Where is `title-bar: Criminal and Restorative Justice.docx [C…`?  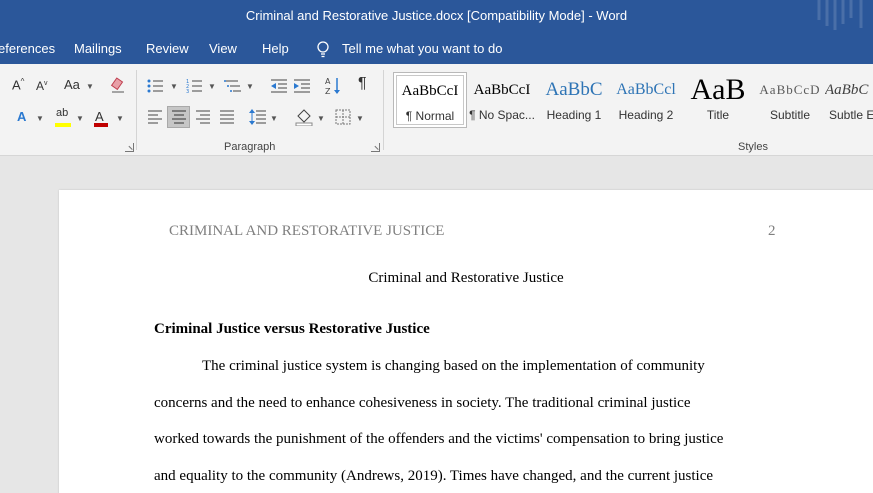
title-bar: Criminal and Restorative Justice.docx [C… is located at coordinates (436, 17).